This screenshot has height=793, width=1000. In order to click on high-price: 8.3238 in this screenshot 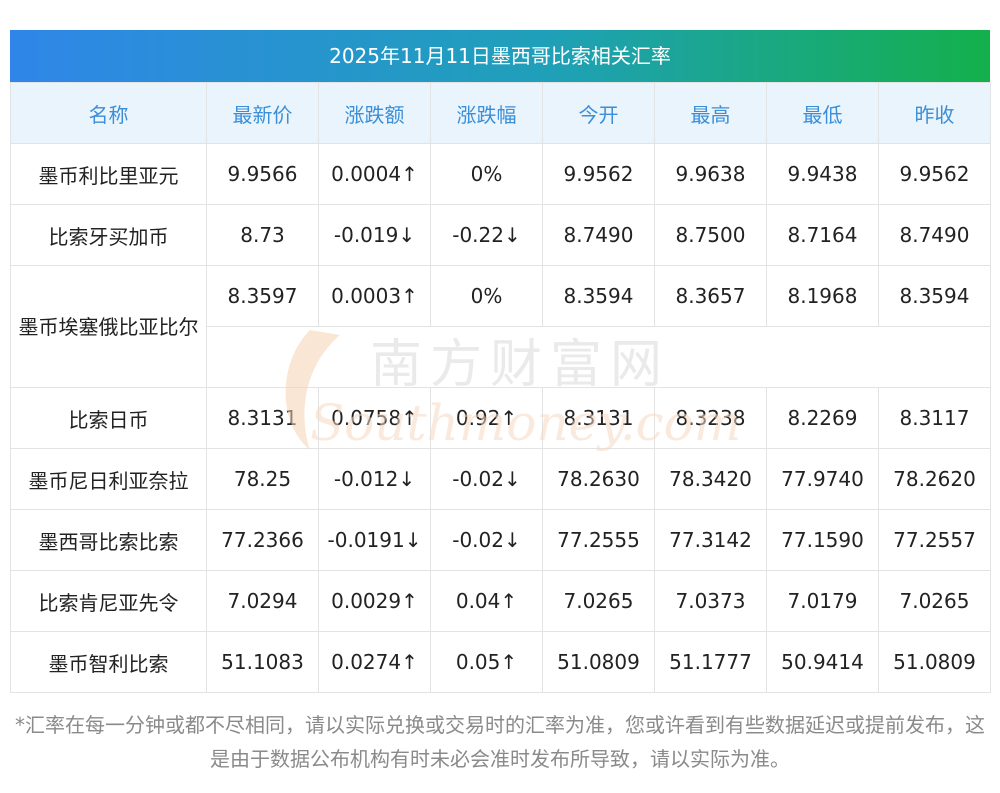, I will do `click(710, 418)`.